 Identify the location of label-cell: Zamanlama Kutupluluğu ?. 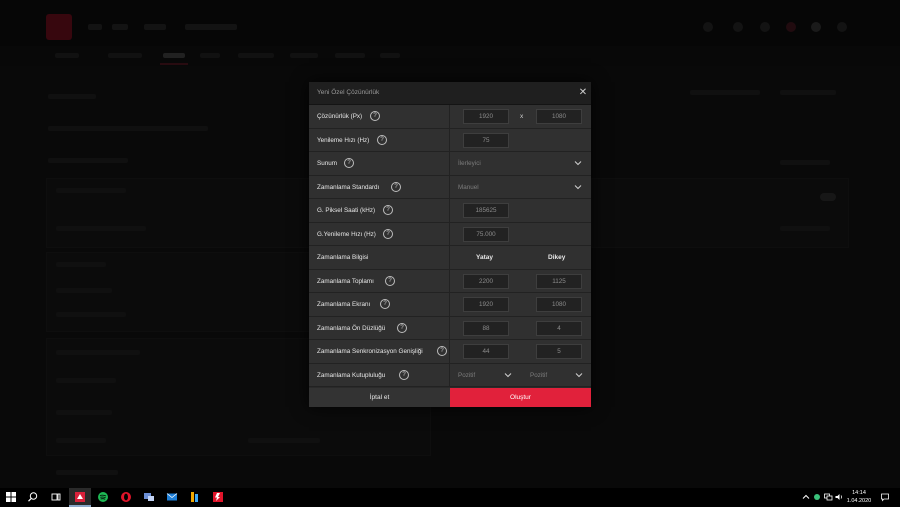
(379, 374).